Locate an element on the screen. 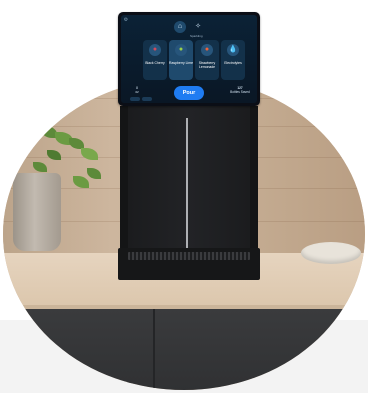  flavor-name: Strawberry Lemonade is located at coordinates (207, 65).